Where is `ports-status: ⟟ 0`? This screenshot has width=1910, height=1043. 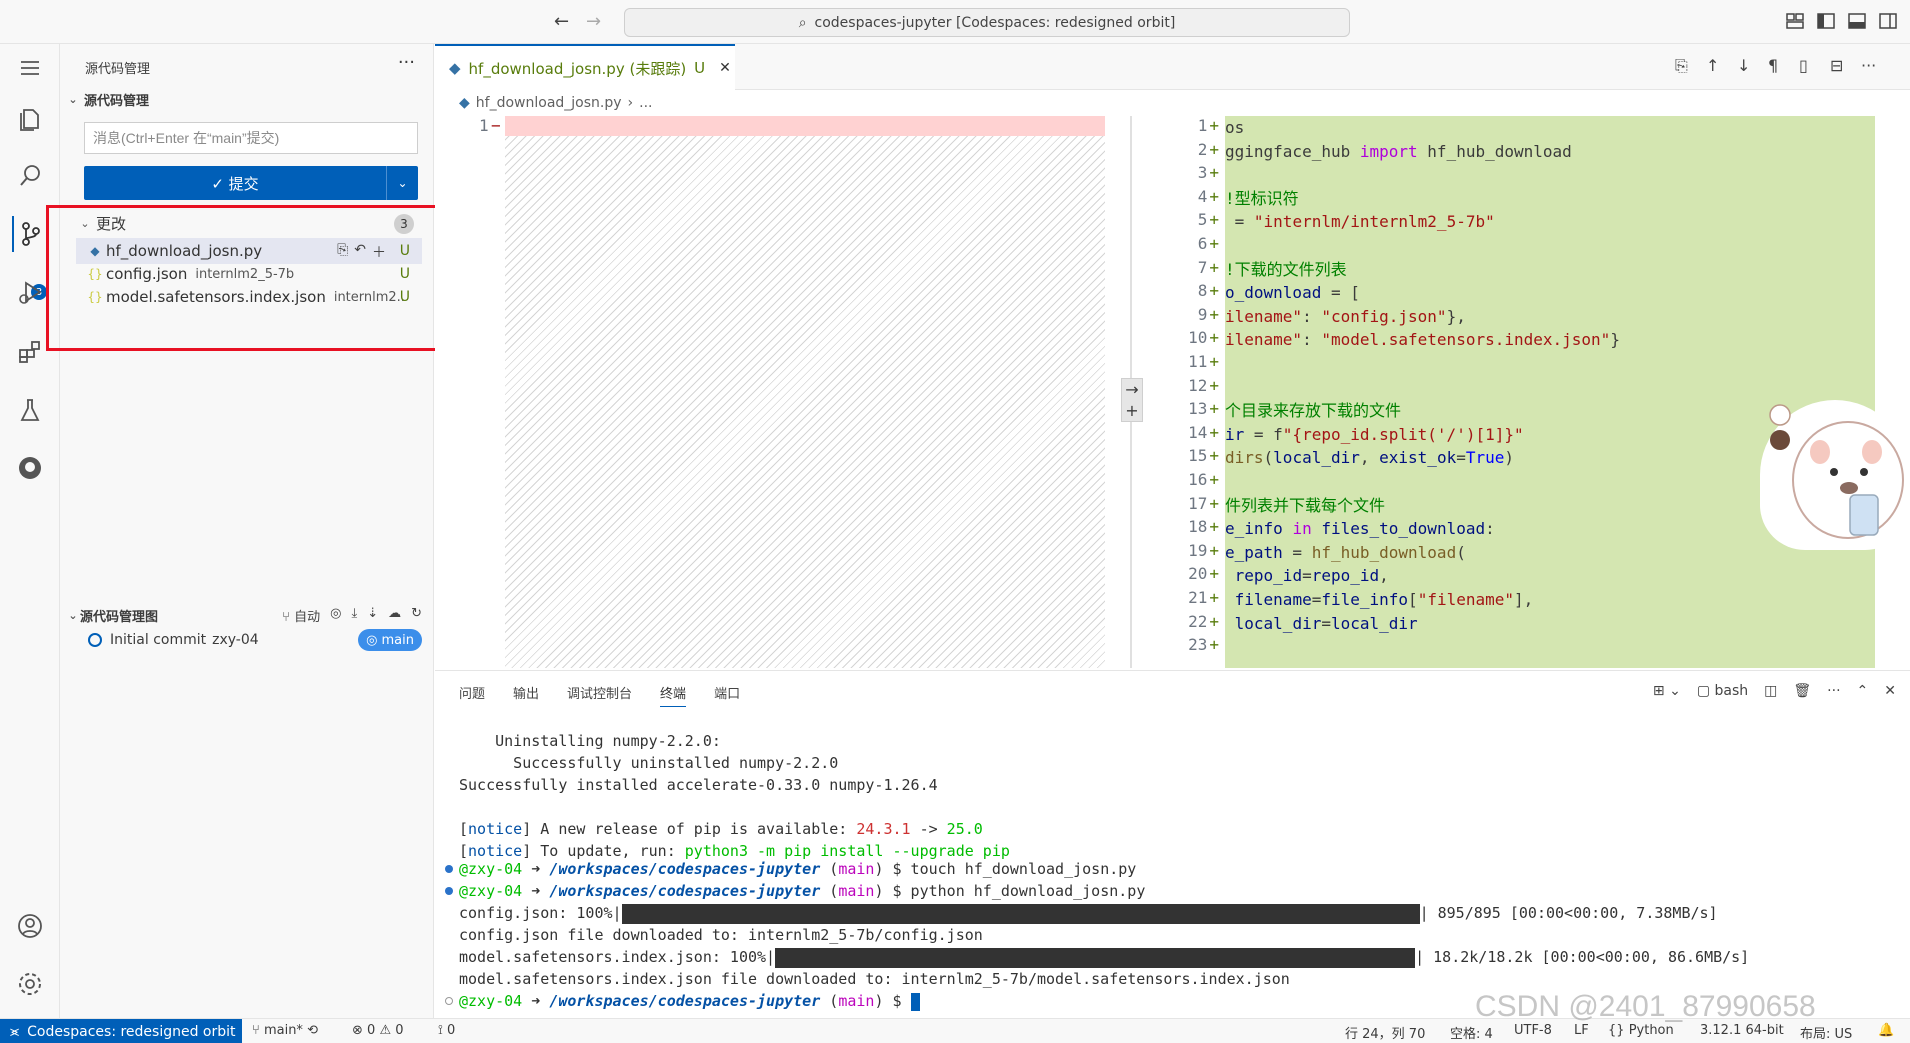
ports-status: ⟟ 0 is located at coordinates (446, 1030).